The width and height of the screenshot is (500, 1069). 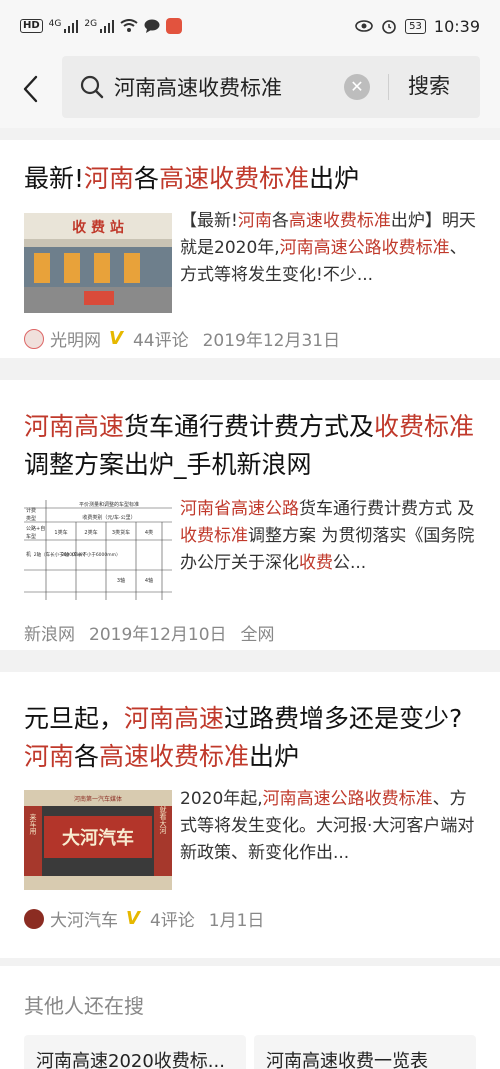 I want to click on source-name: 大河汽车, so click(x=84, y=921).